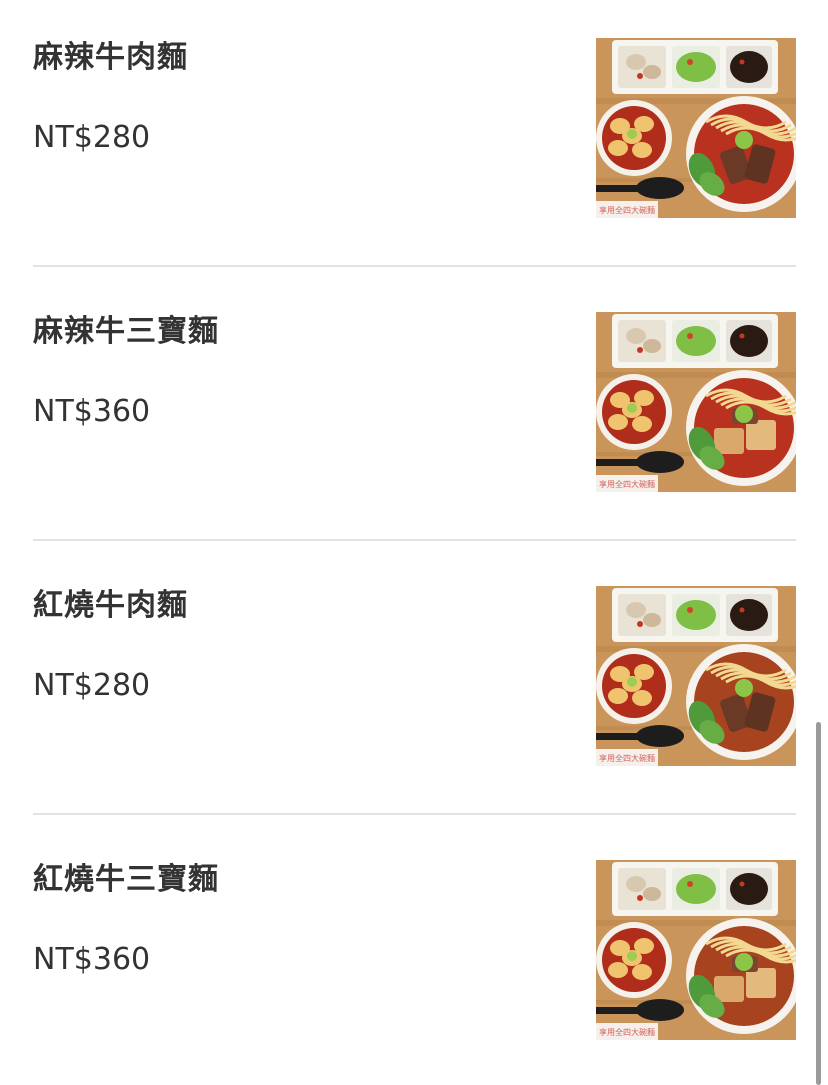 The width and height of the screenshot is (828, 1085). Describe the element at coordinates (818, 903) in the screenshot. I see `scrollbar` at that location.